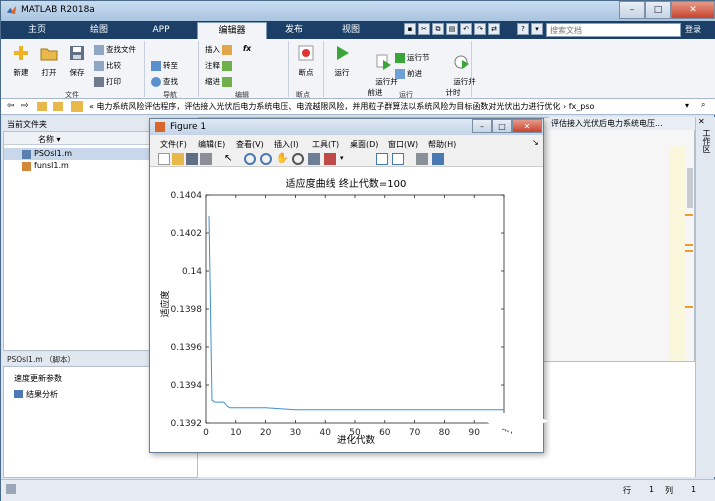 The width and height of the screenshot is (715, 501). What do you see at coordinates (325, 144) in the screenshot?
I see `menu-tools: 工具(T)` at bounding box center [325, 144].